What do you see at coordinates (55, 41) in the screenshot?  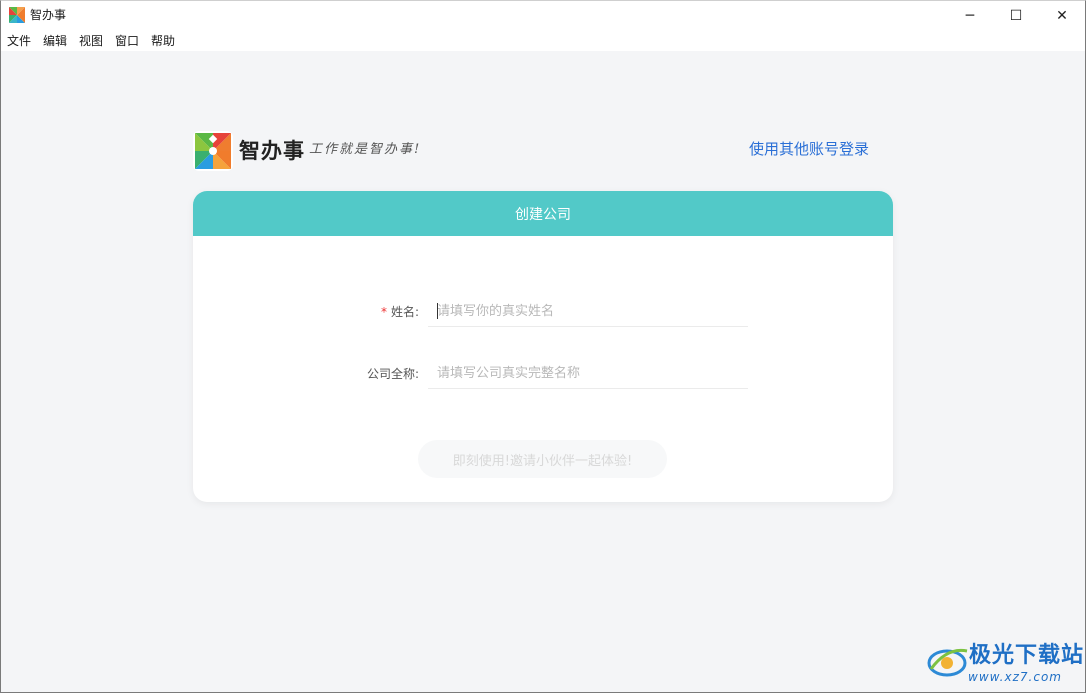 I see `menu-edit: 编辑` at bounding box center [55, 41].